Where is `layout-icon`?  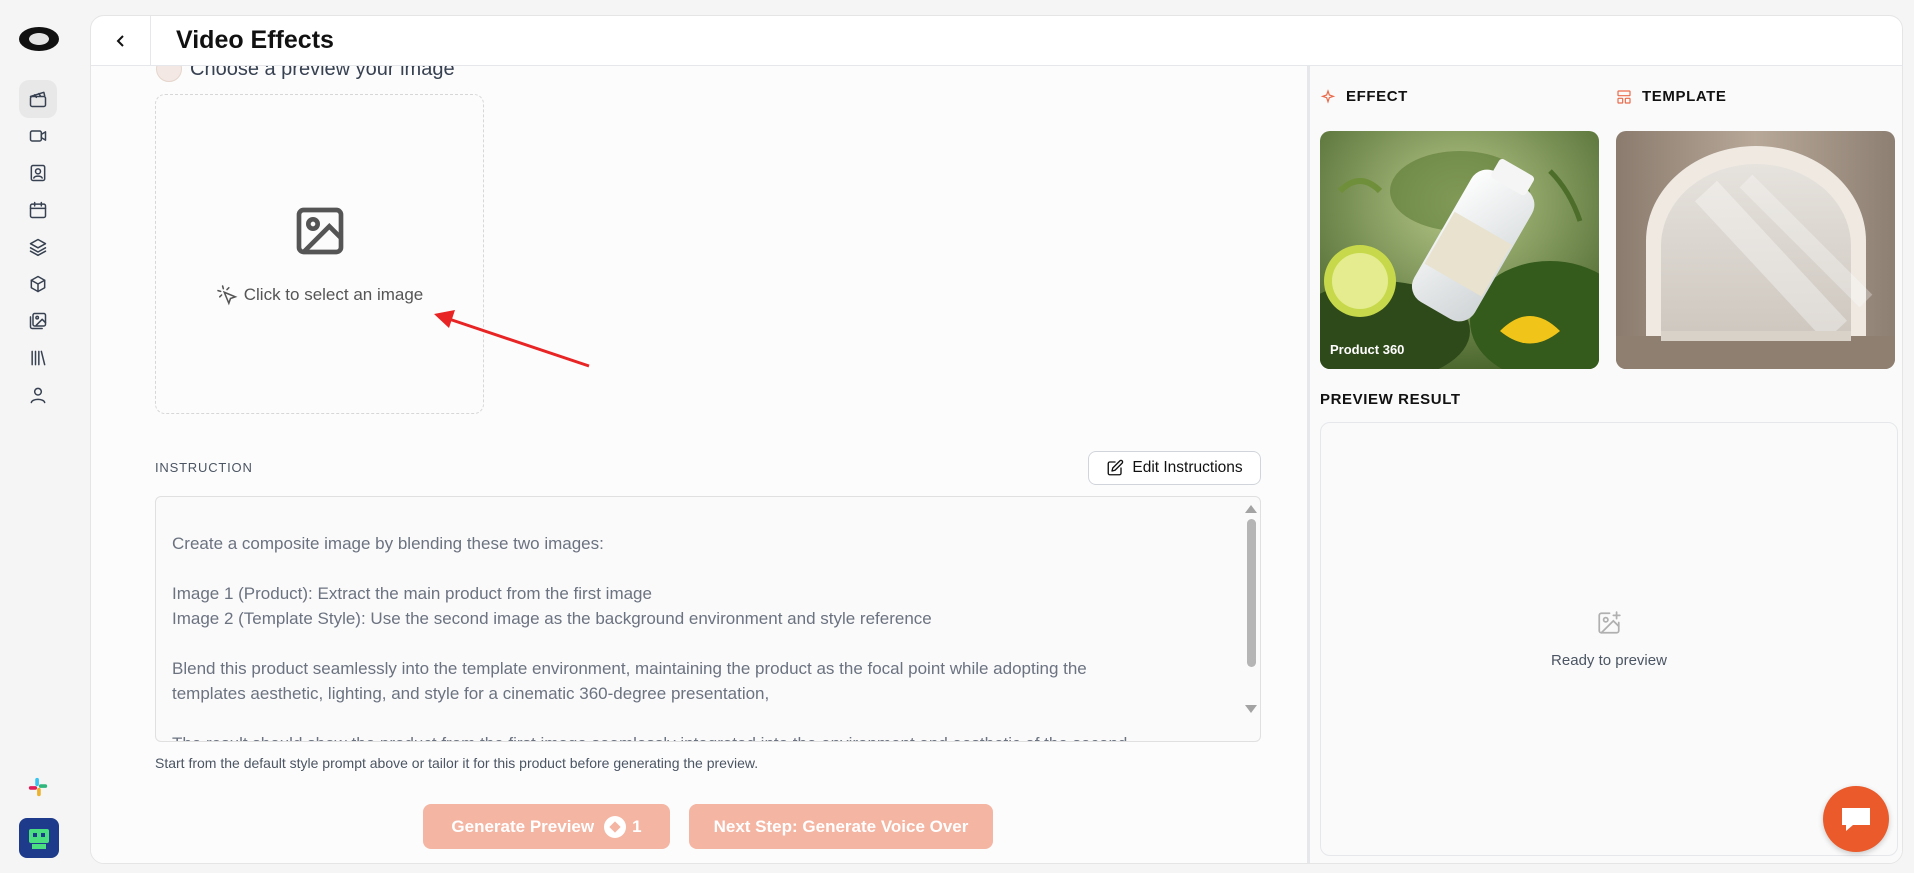 layout-icon is located at coordinates (1624, 96).